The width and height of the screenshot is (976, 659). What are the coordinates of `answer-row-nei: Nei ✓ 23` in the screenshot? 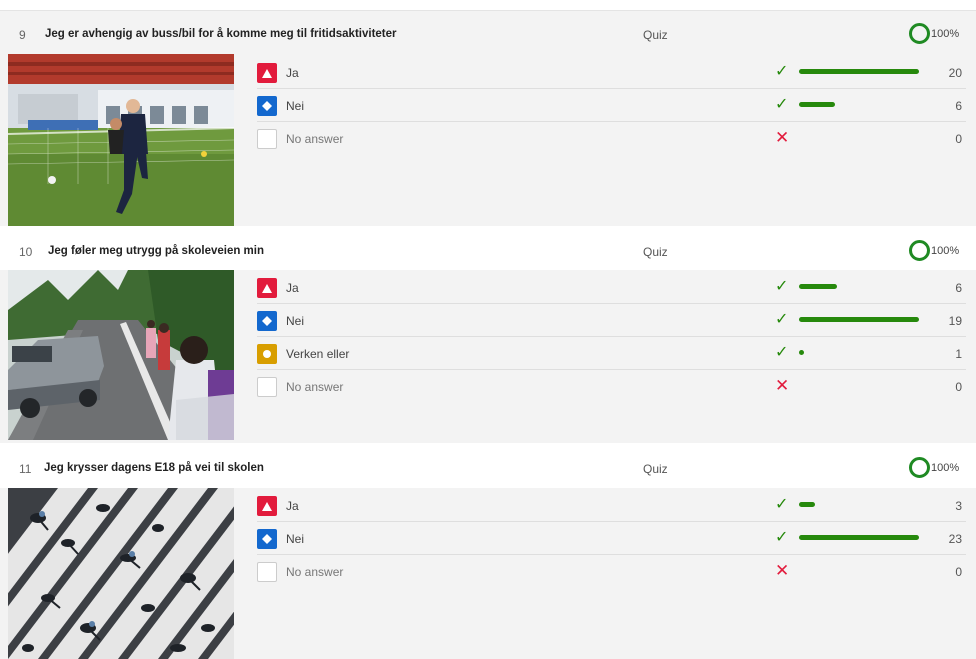 It's located at (611, 538).